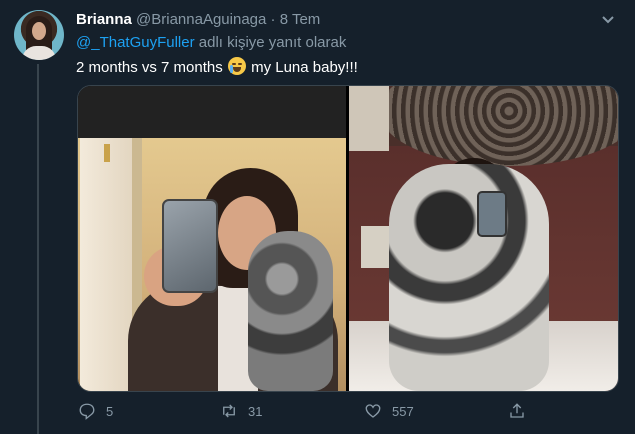 Image resolution: width=635 pixels, height=434 pixels. What do you see at coordinates (389, 411) in the screenshot?
I see `like-button: 557` at bounding box center [389, 411].